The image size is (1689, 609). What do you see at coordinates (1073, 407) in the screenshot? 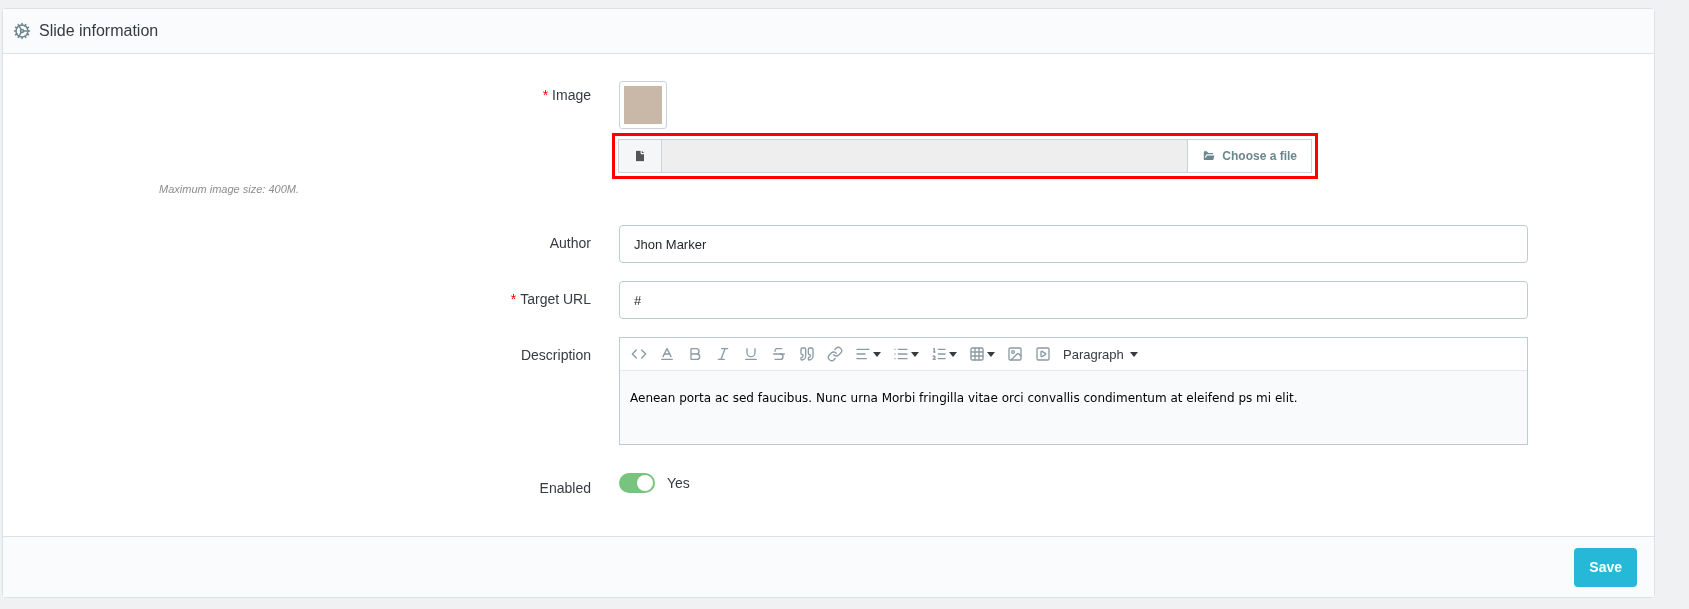
I see `editor-text: Aenean porta ac sed faucibus. Nunc urna Morbi fringilla vitae orci convallis condimentum at eleifend ps mi elit.` at bounding box center [1073, 407].